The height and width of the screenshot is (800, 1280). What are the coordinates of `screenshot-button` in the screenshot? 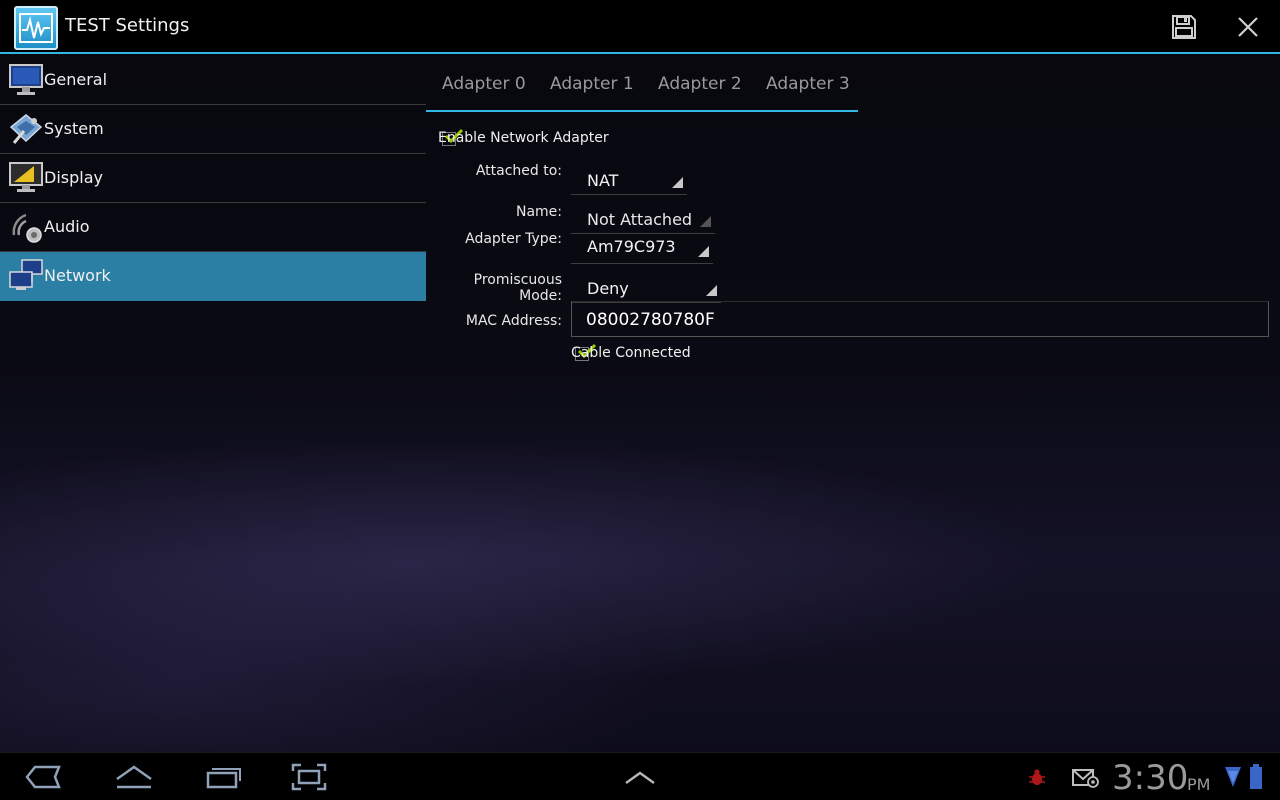 It's located at (309, 777).